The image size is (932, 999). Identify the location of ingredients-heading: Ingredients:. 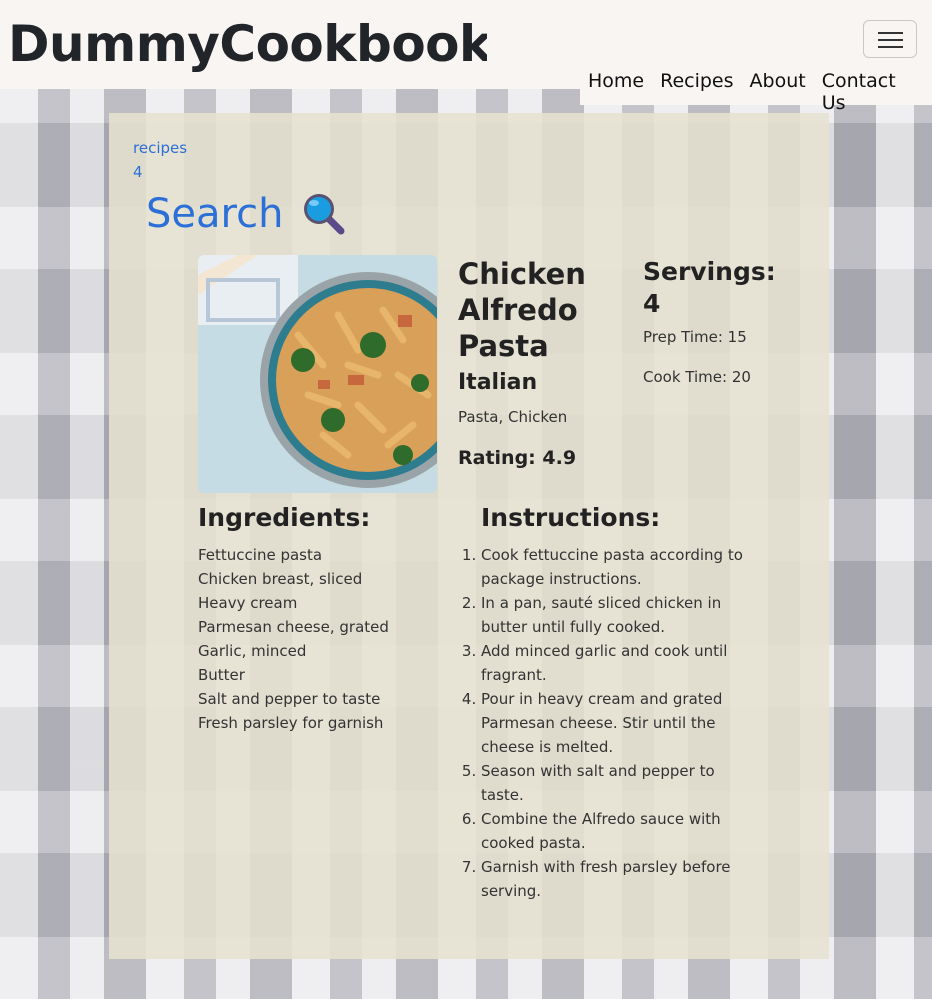
(284, 517).